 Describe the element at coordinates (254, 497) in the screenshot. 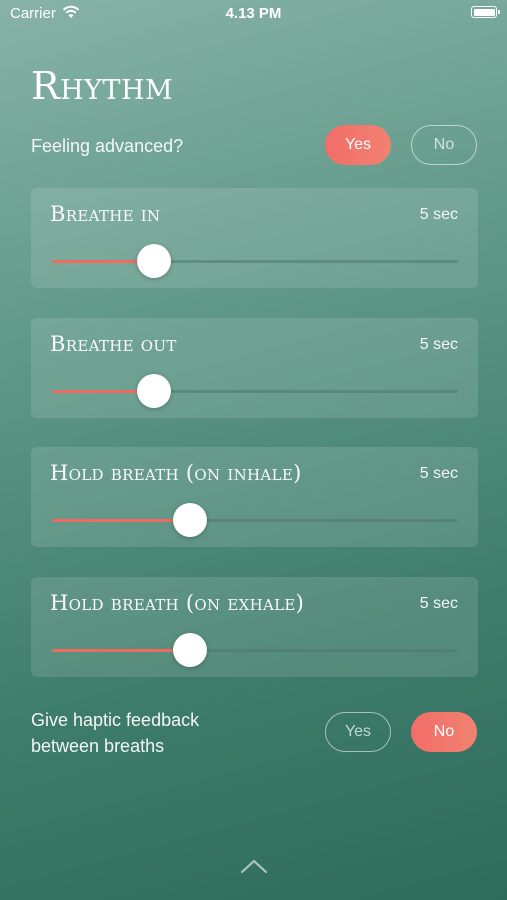

I see `slider-card-hold-inhale: Hold breath (on inhale) 5 sec` at that location.